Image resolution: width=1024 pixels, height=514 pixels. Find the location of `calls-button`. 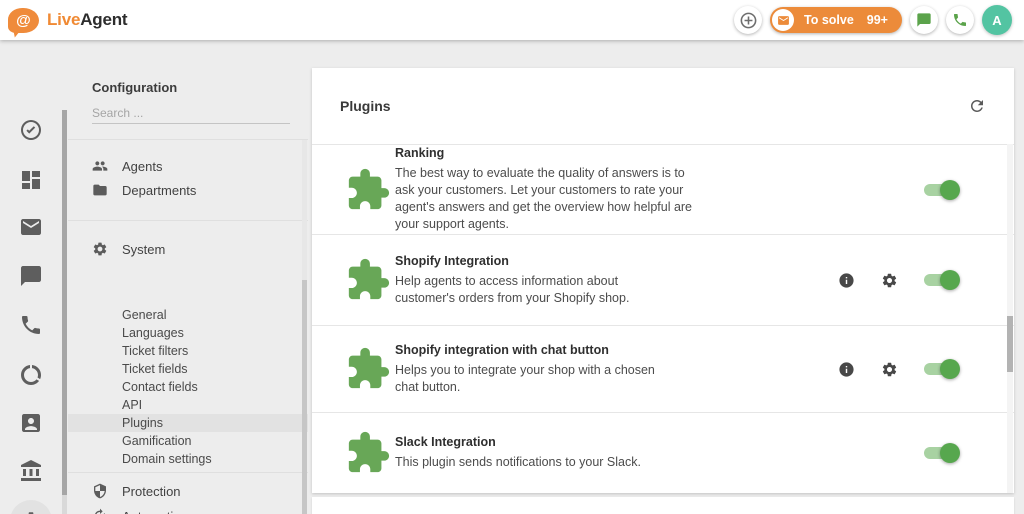

calls-button is located at coordinates (960, 20).